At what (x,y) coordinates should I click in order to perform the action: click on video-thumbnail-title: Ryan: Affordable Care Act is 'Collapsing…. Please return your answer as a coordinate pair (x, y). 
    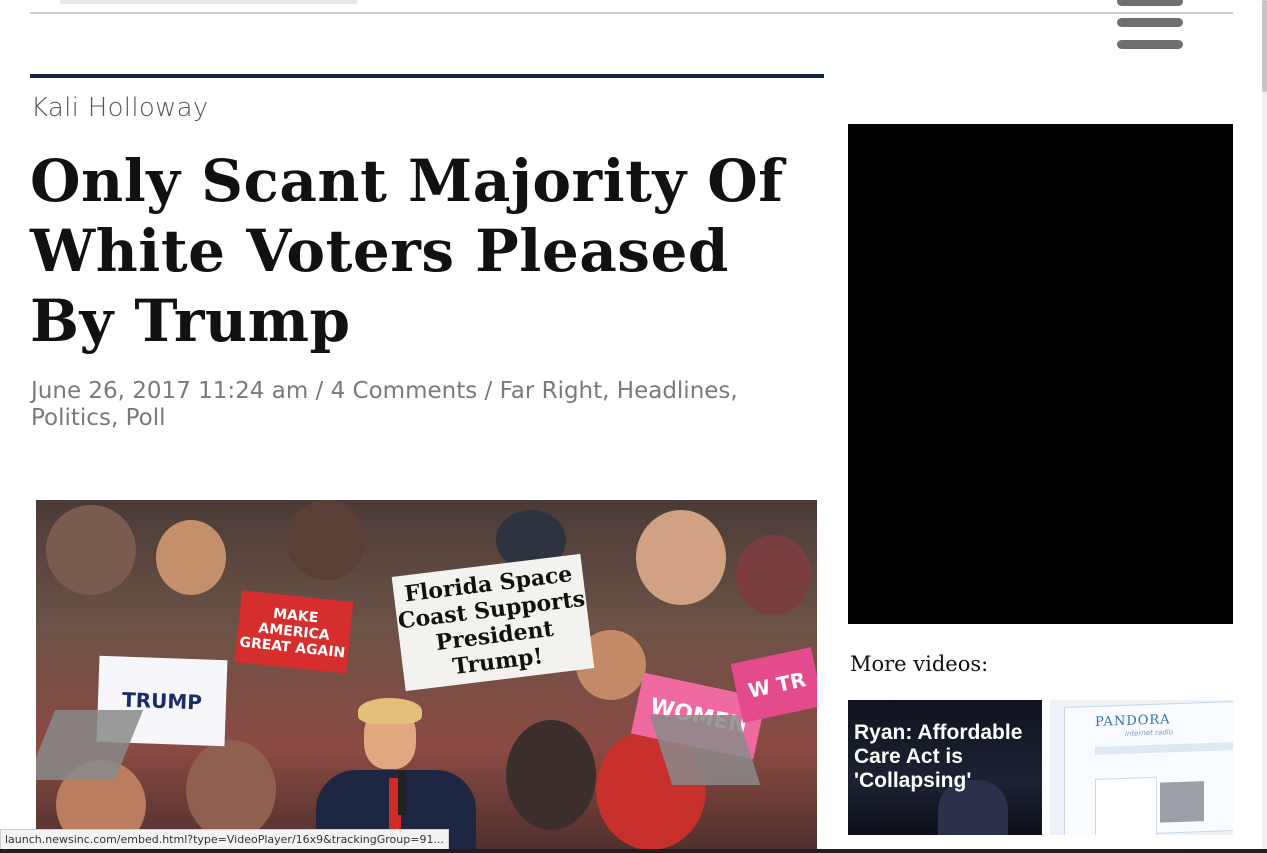
    Looking at the image, I should click on (938, 756).